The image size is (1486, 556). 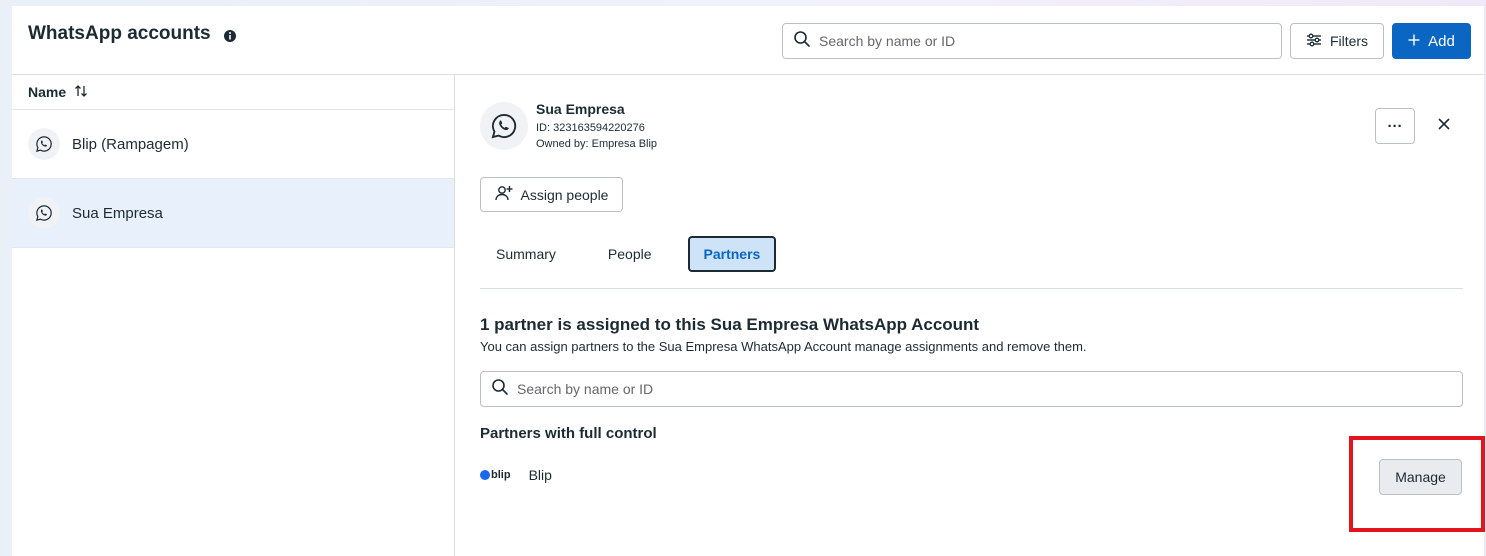 What do you see at coordinates (526, 254) in the screenshot?
I see `tab-summary: Summary` at bounding box center [526, 254].